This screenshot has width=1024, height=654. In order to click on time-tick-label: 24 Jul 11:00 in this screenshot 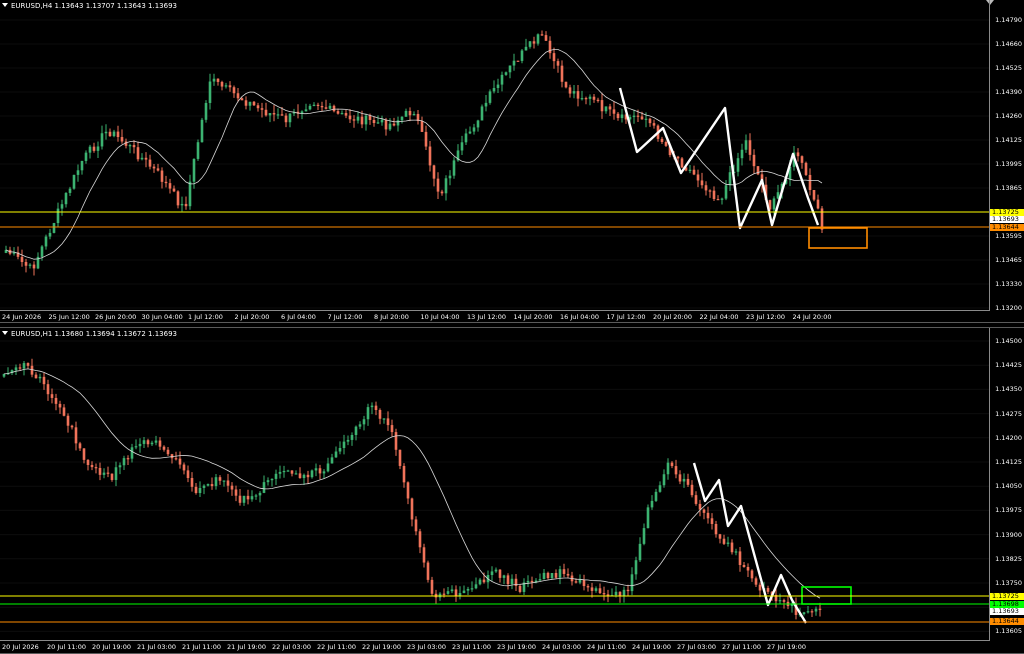, I will do `click(606, 647)`.